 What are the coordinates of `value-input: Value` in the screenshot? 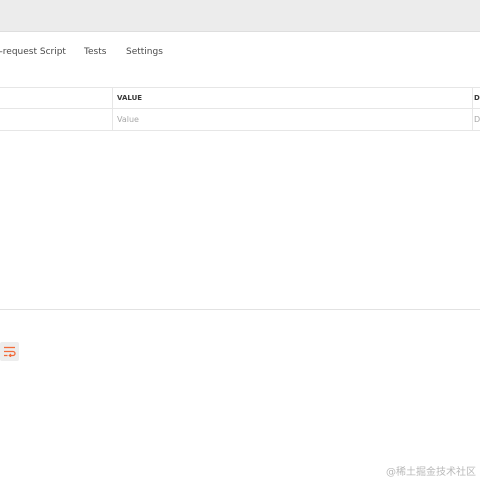 It's located at (292, 119).